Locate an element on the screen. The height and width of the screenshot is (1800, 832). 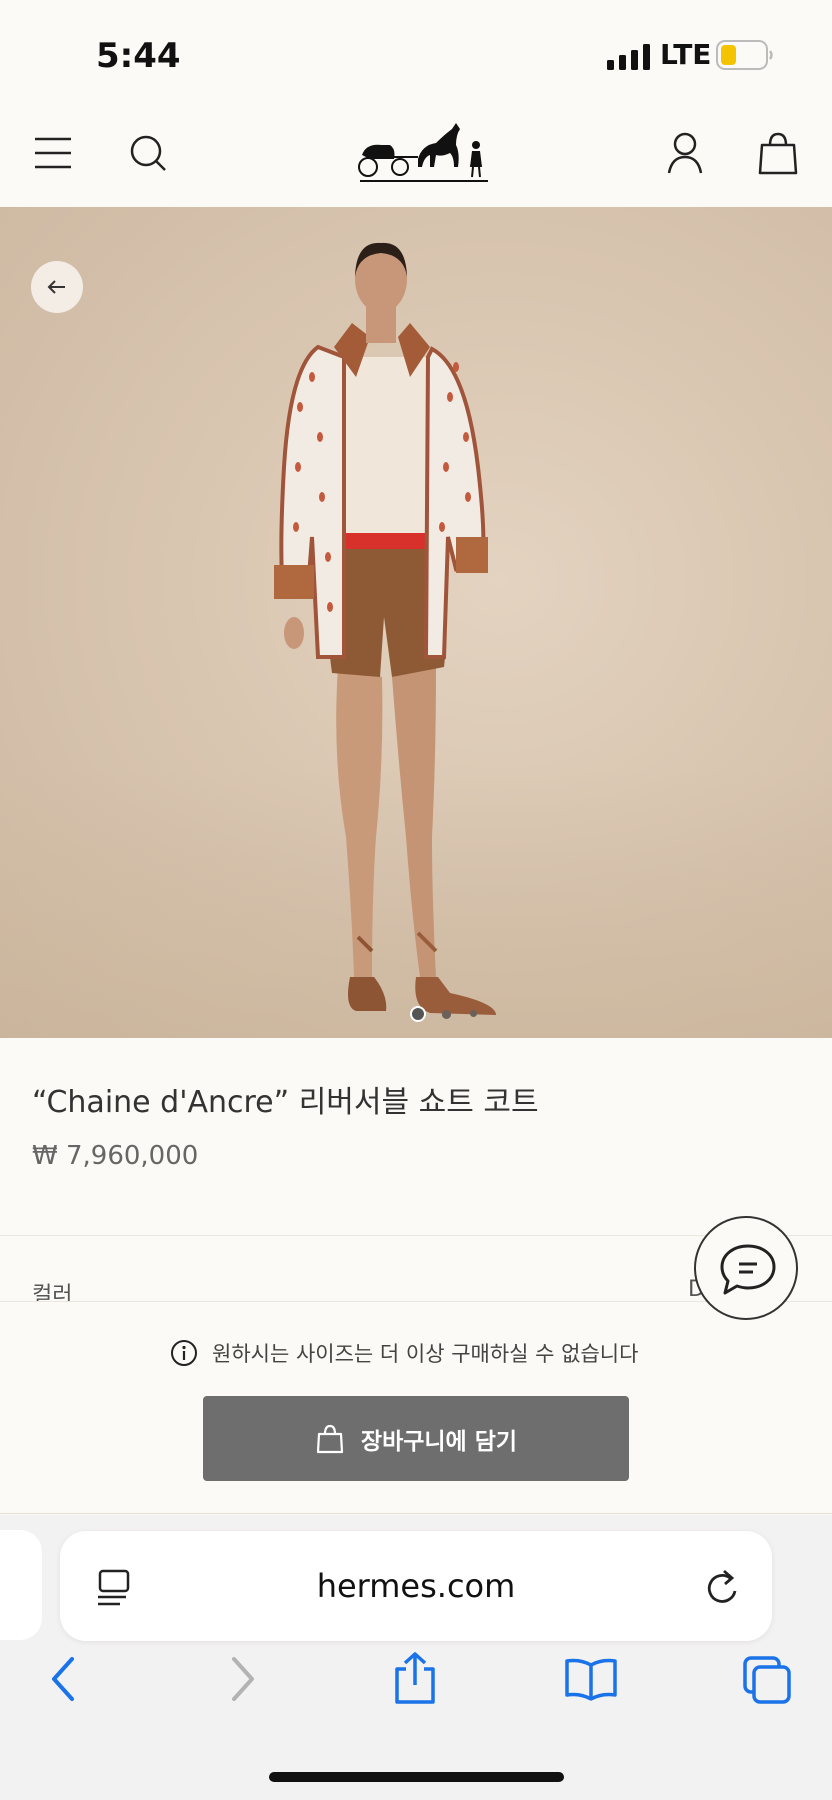
product-price: ₩ 7,960,000 is located at coordinates (115, 1156).